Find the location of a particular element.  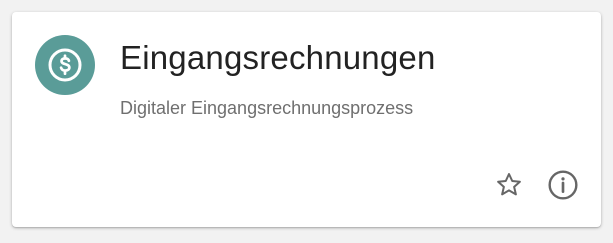

card-title: Eingangsrechnungen is located at coordinates (278, 57).